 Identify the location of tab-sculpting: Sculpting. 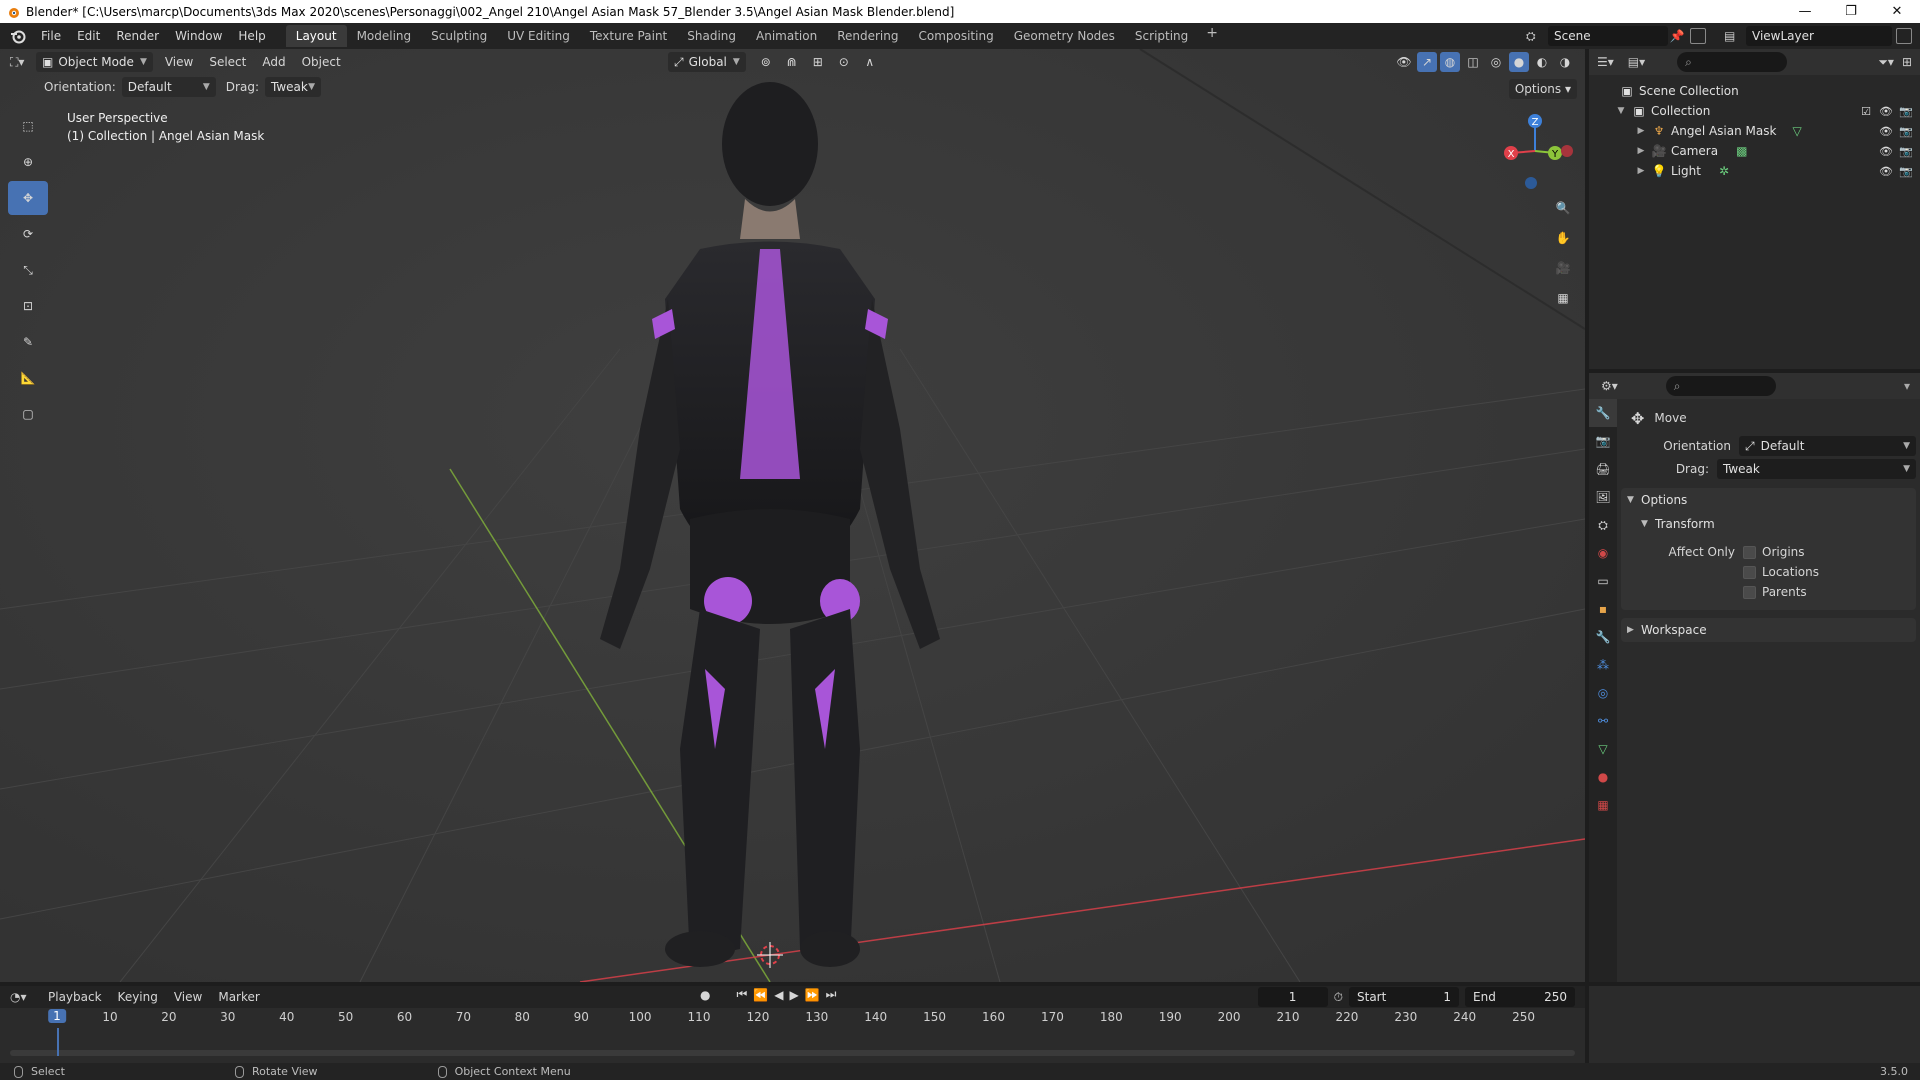
(459, 36).